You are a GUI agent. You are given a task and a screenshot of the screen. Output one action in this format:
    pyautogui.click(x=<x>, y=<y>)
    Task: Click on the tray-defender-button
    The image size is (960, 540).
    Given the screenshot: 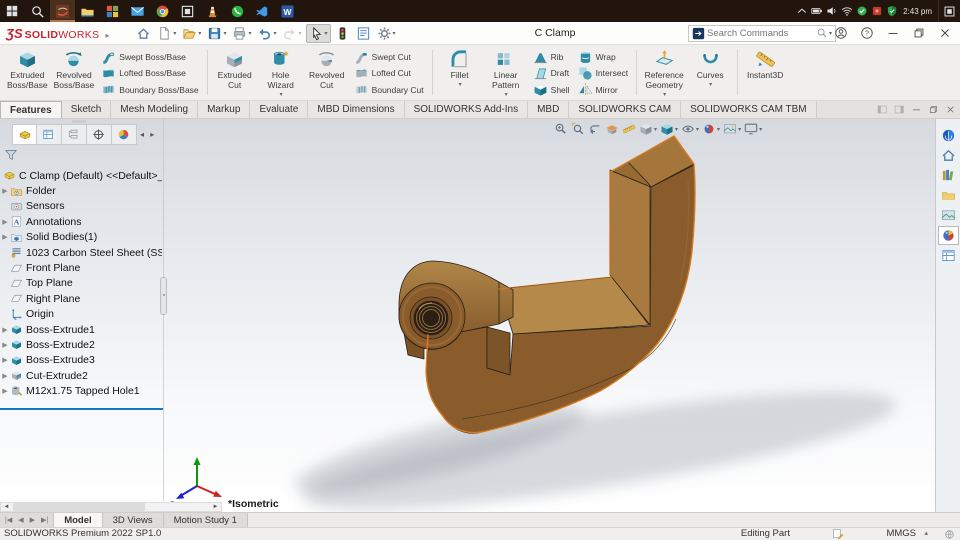 What is the action you would take?
    pyautogui.click(x=891, y=11)
    